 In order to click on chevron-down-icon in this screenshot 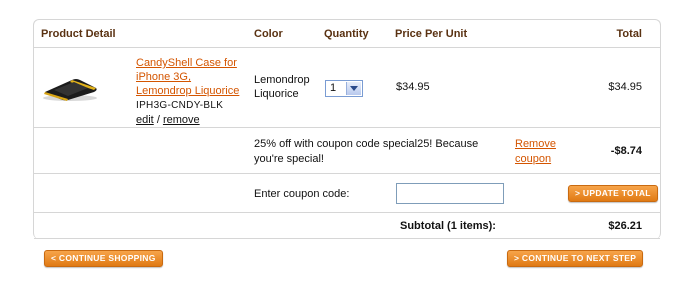, I will do `click(353, 88)`.